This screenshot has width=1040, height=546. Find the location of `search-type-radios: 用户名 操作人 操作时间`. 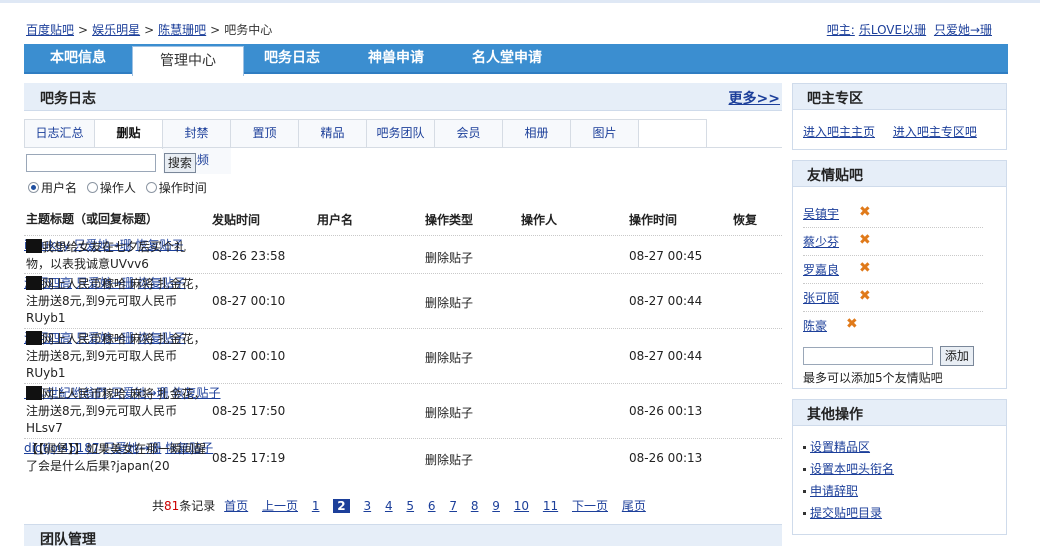

search-type-radios: 用户名 操作人 操作时间 is located at coordinates (120, 187).